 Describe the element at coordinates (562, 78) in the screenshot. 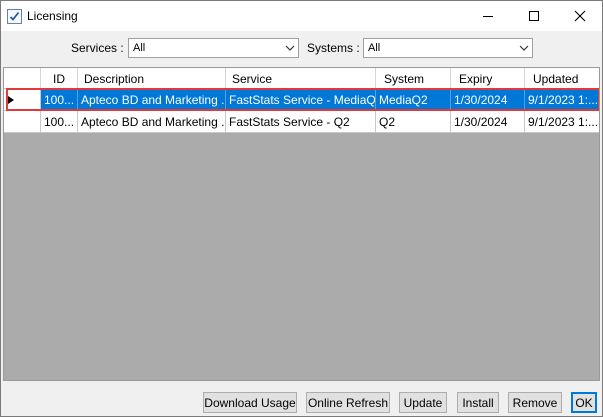

I see `column-header-updated: Updated` at that location.